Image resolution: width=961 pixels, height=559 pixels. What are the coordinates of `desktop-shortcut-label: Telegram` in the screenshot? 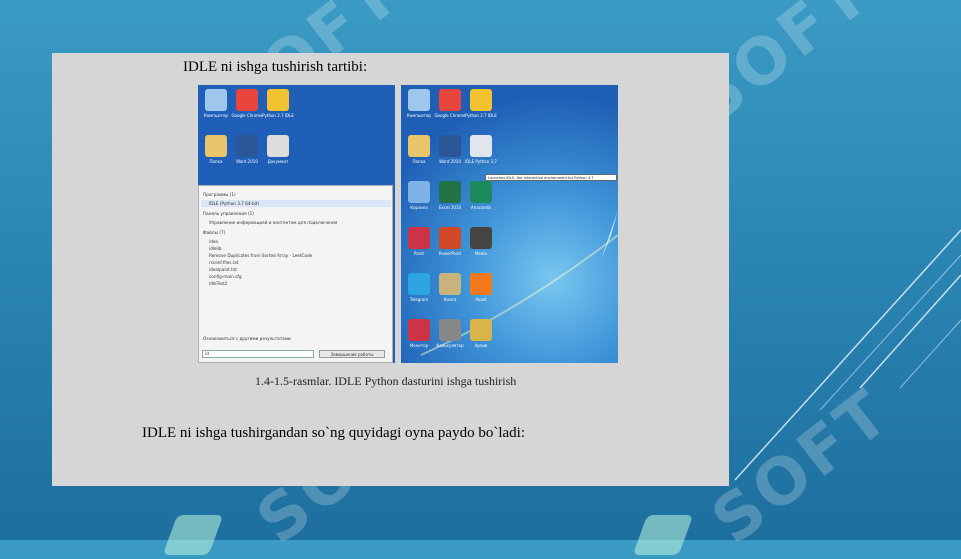 It's located at (419, 299).